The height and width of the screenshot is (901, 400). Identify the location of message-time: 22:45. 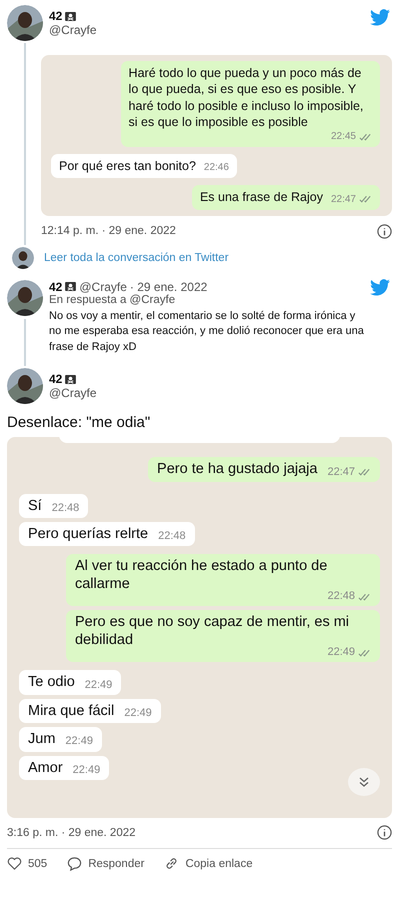
(343, 136).